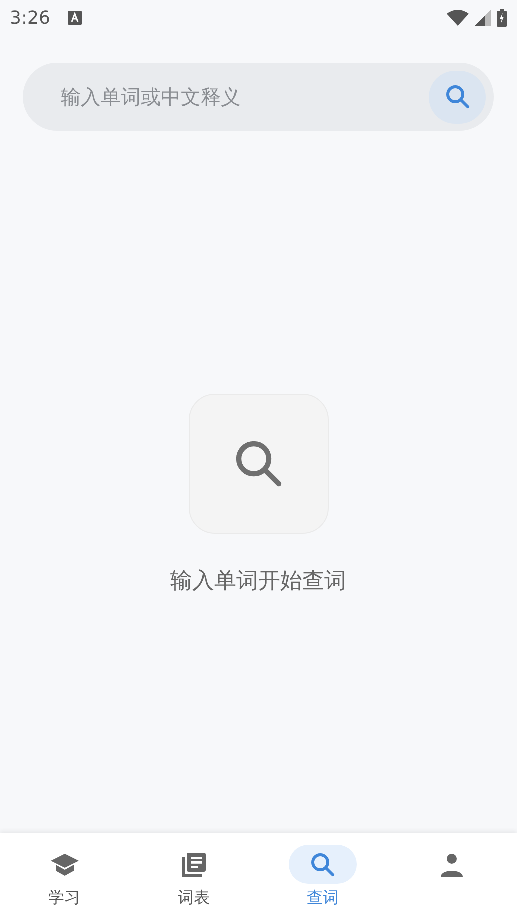  What do you see at coordinates (30, 18) in the screenshot?
I see `status-time: 3:26` at bounding box center [30, 18].